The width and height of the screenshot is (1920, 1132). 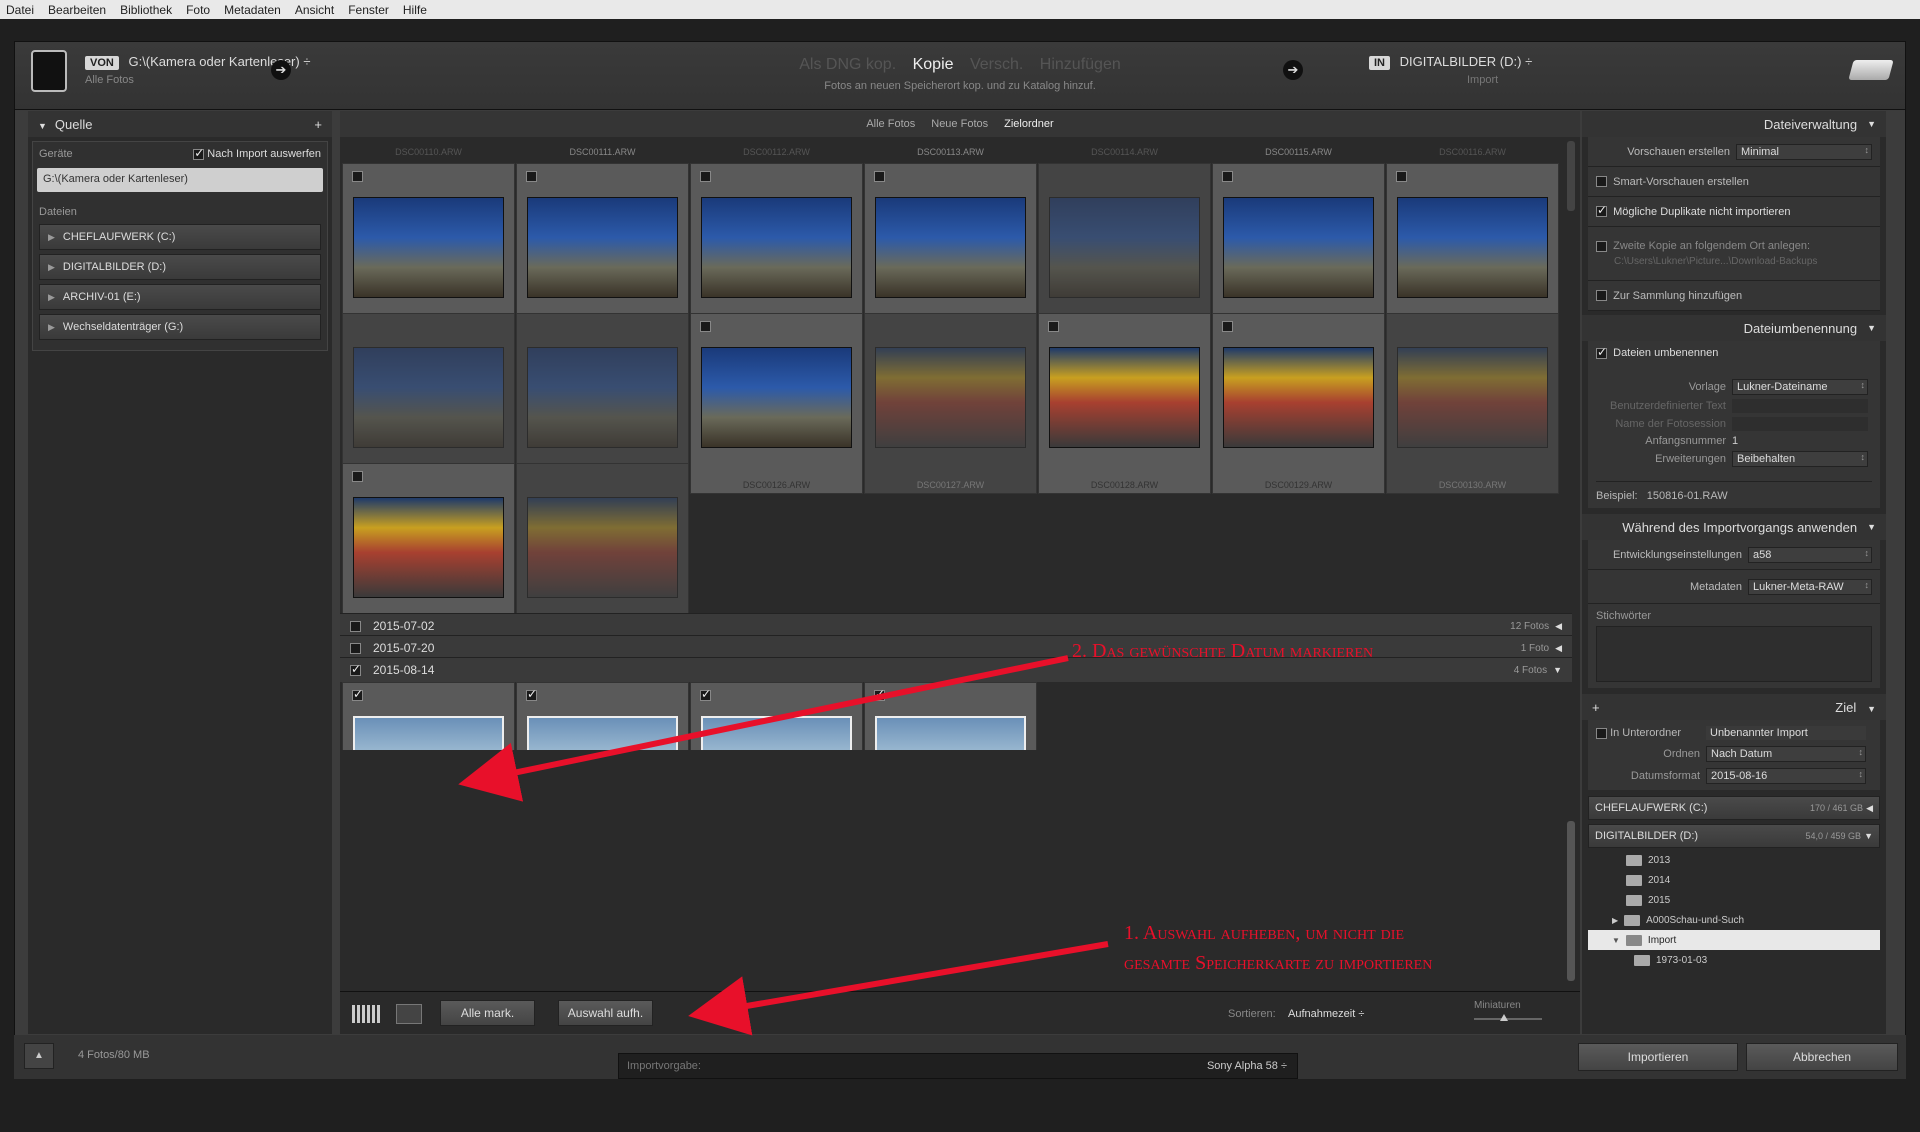 What do you see at coordinates (77, 10) in the screenshot?
I see `menu-bearbeiten: Bearbeiten` at bounding box center [77, 10].